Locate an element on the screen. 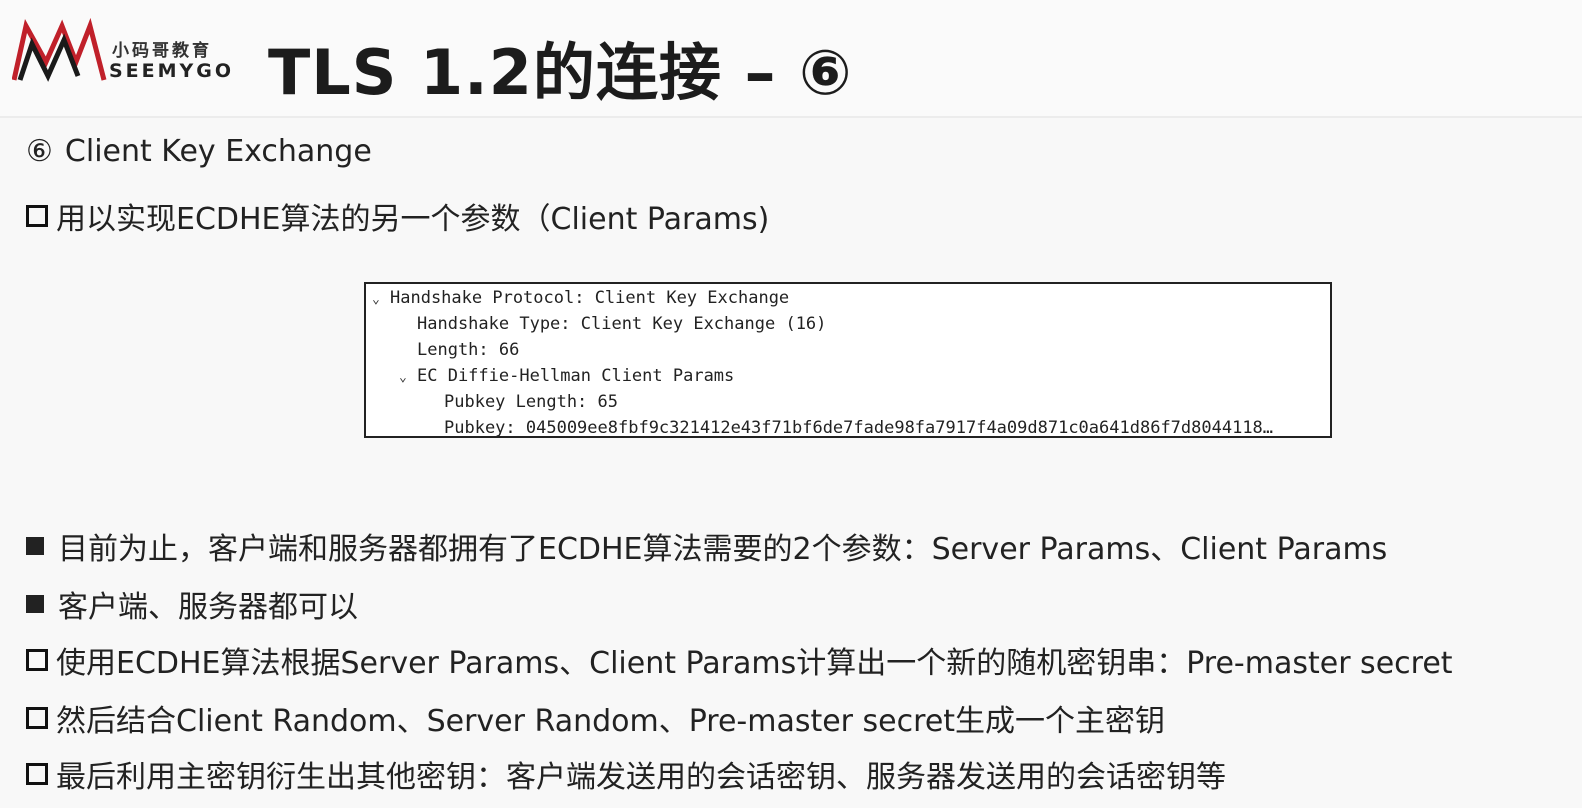 Image resolution: width=1582 pixels, height=808 pixels. bullet-point: 最后利用主密钥衍生出其他密钥：客户端发送用的会话密钥、服务器发送用的会话密钥等 is located at coordinates (626, 774).